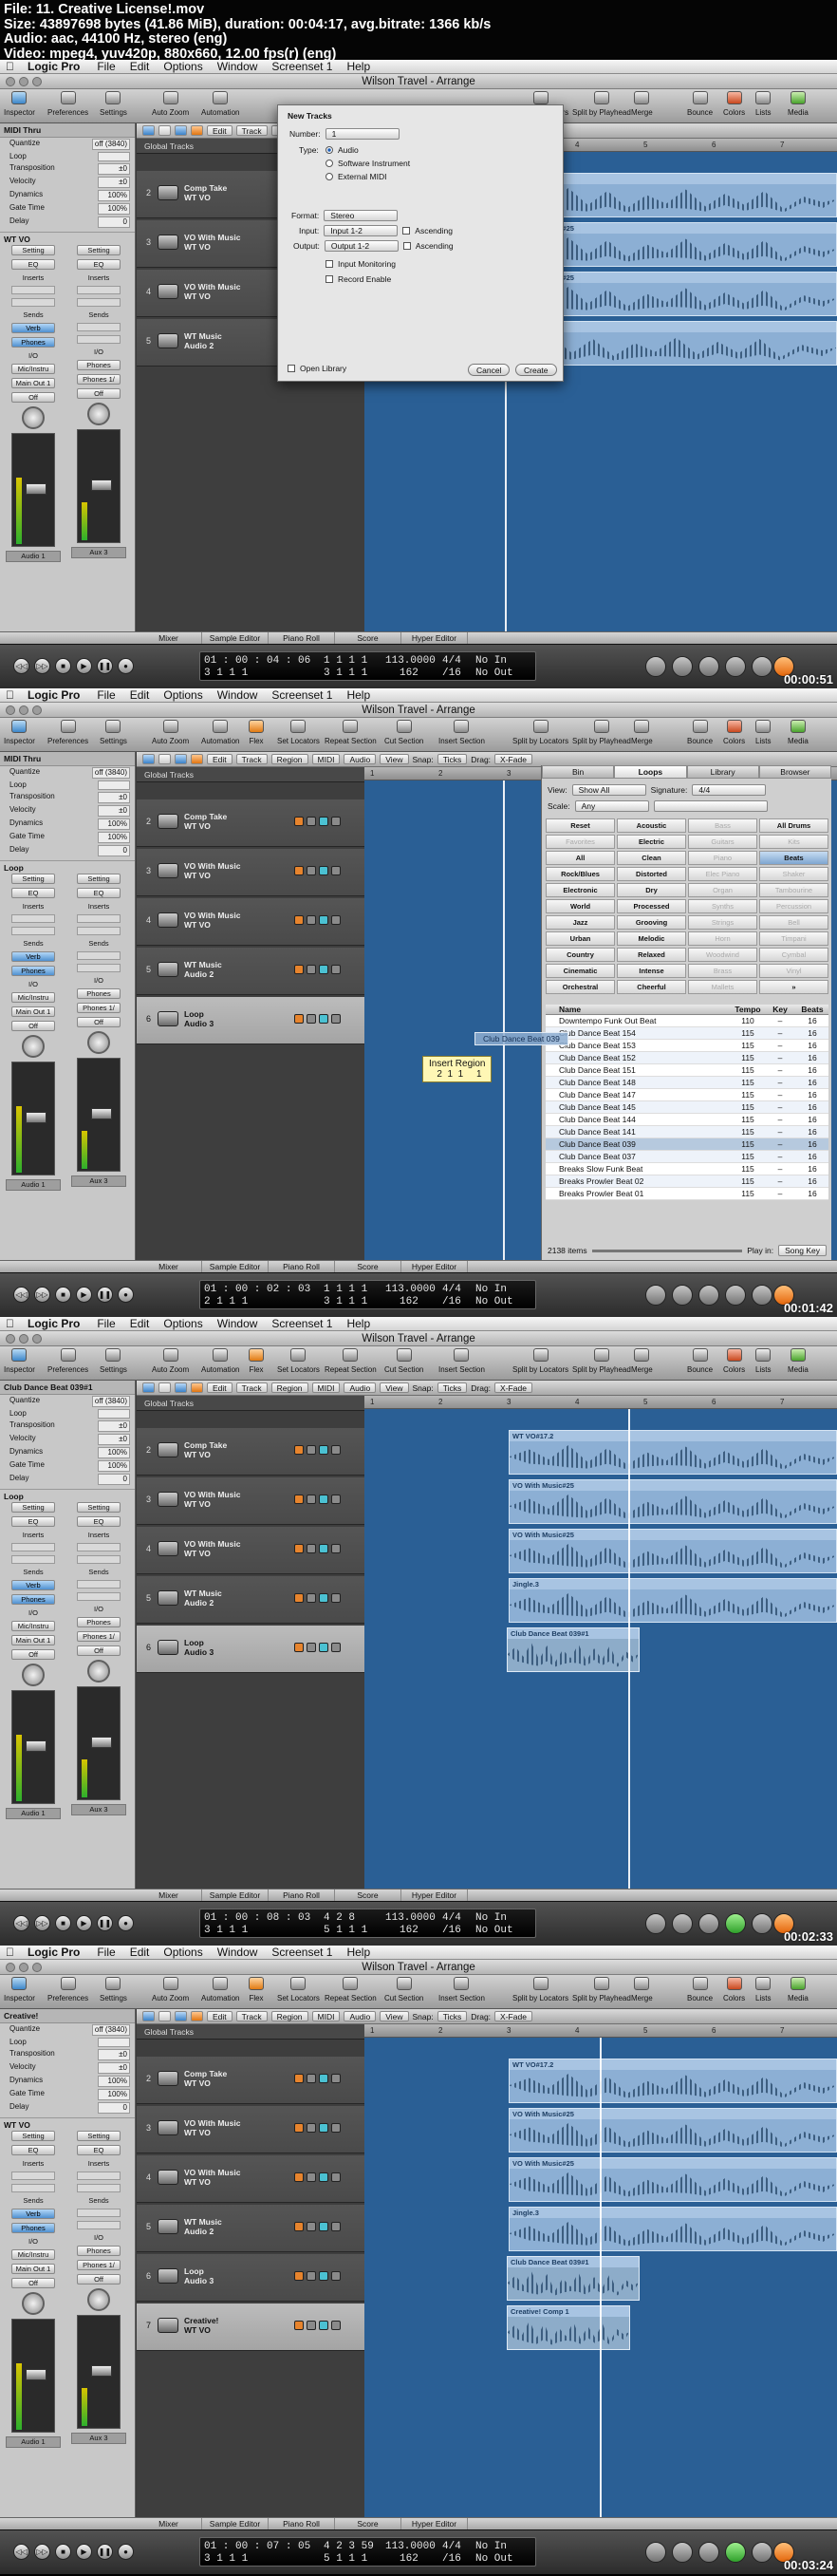 This screenshot has height=2576, width=837. I want to click on toolbar-button: Cut Section, so click(403, 1361).